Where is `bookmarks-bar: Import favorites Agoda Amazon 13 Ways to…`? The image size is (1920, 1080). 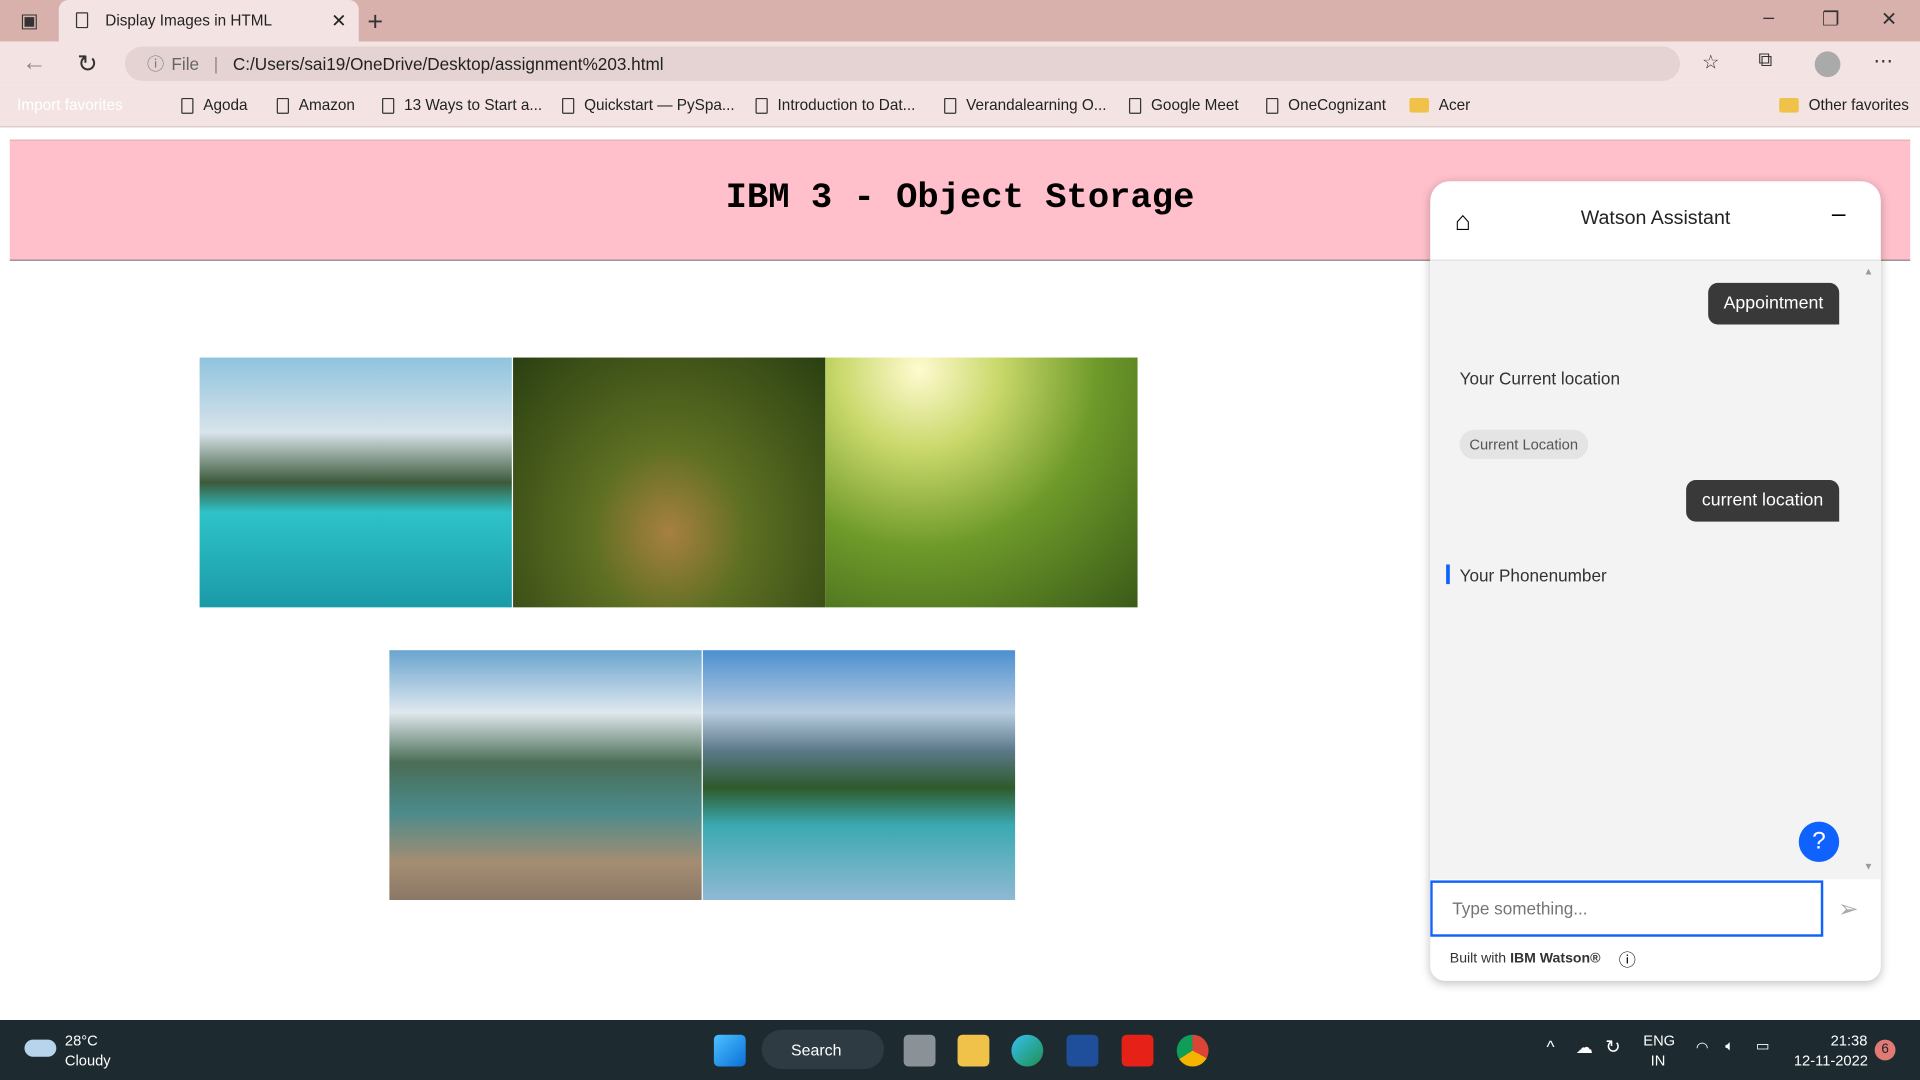
bookmarks-bar: Import favorites Agoda Amazon 13 Ways to… is located at coordinates (960, 106).